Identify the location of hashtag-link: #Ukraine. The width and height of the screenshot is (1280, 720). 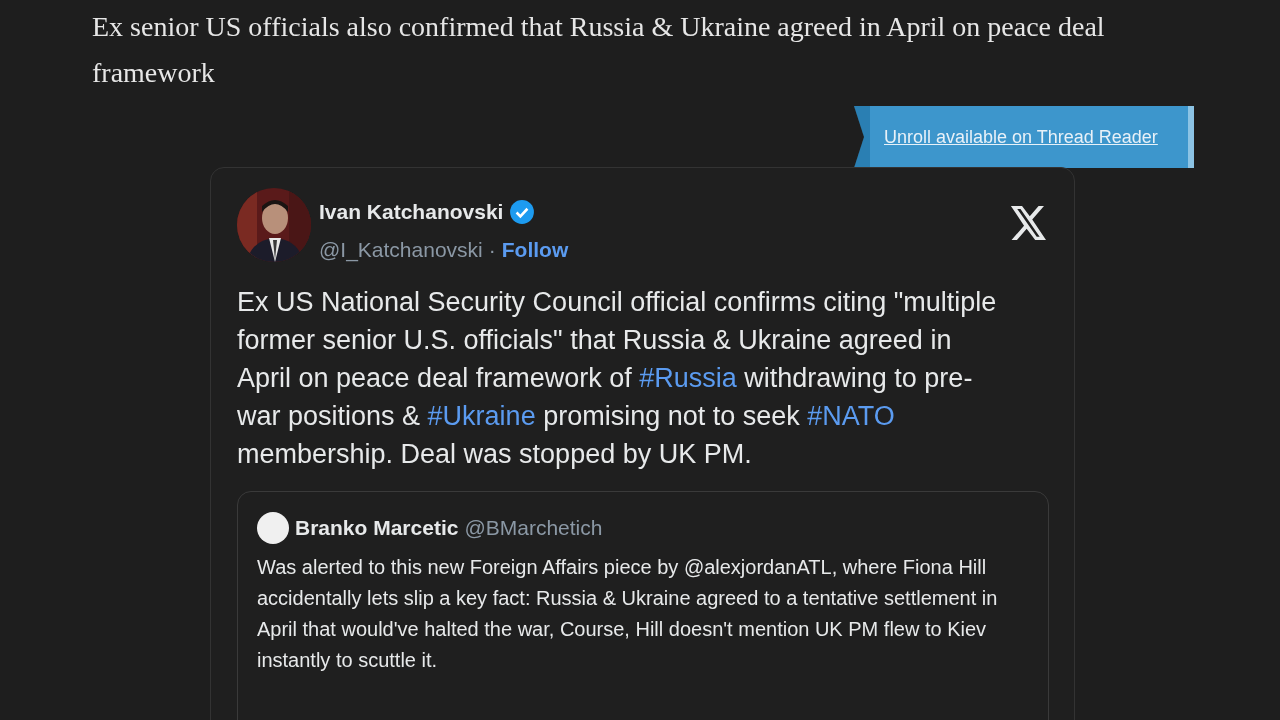
(481, 416).